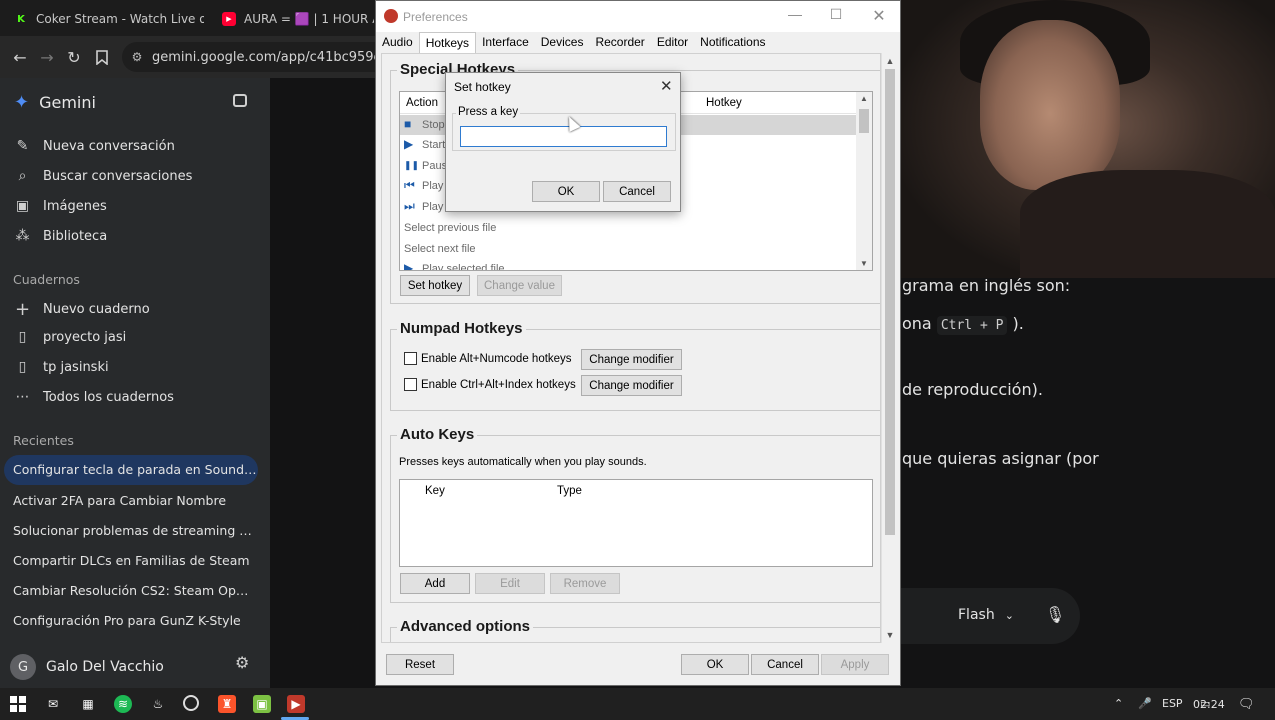 This screenshot has width=1275, height=720. Describe the element at coordinates (158, 704) in the screenshot. I see `steam-icon: ♨` at that location.